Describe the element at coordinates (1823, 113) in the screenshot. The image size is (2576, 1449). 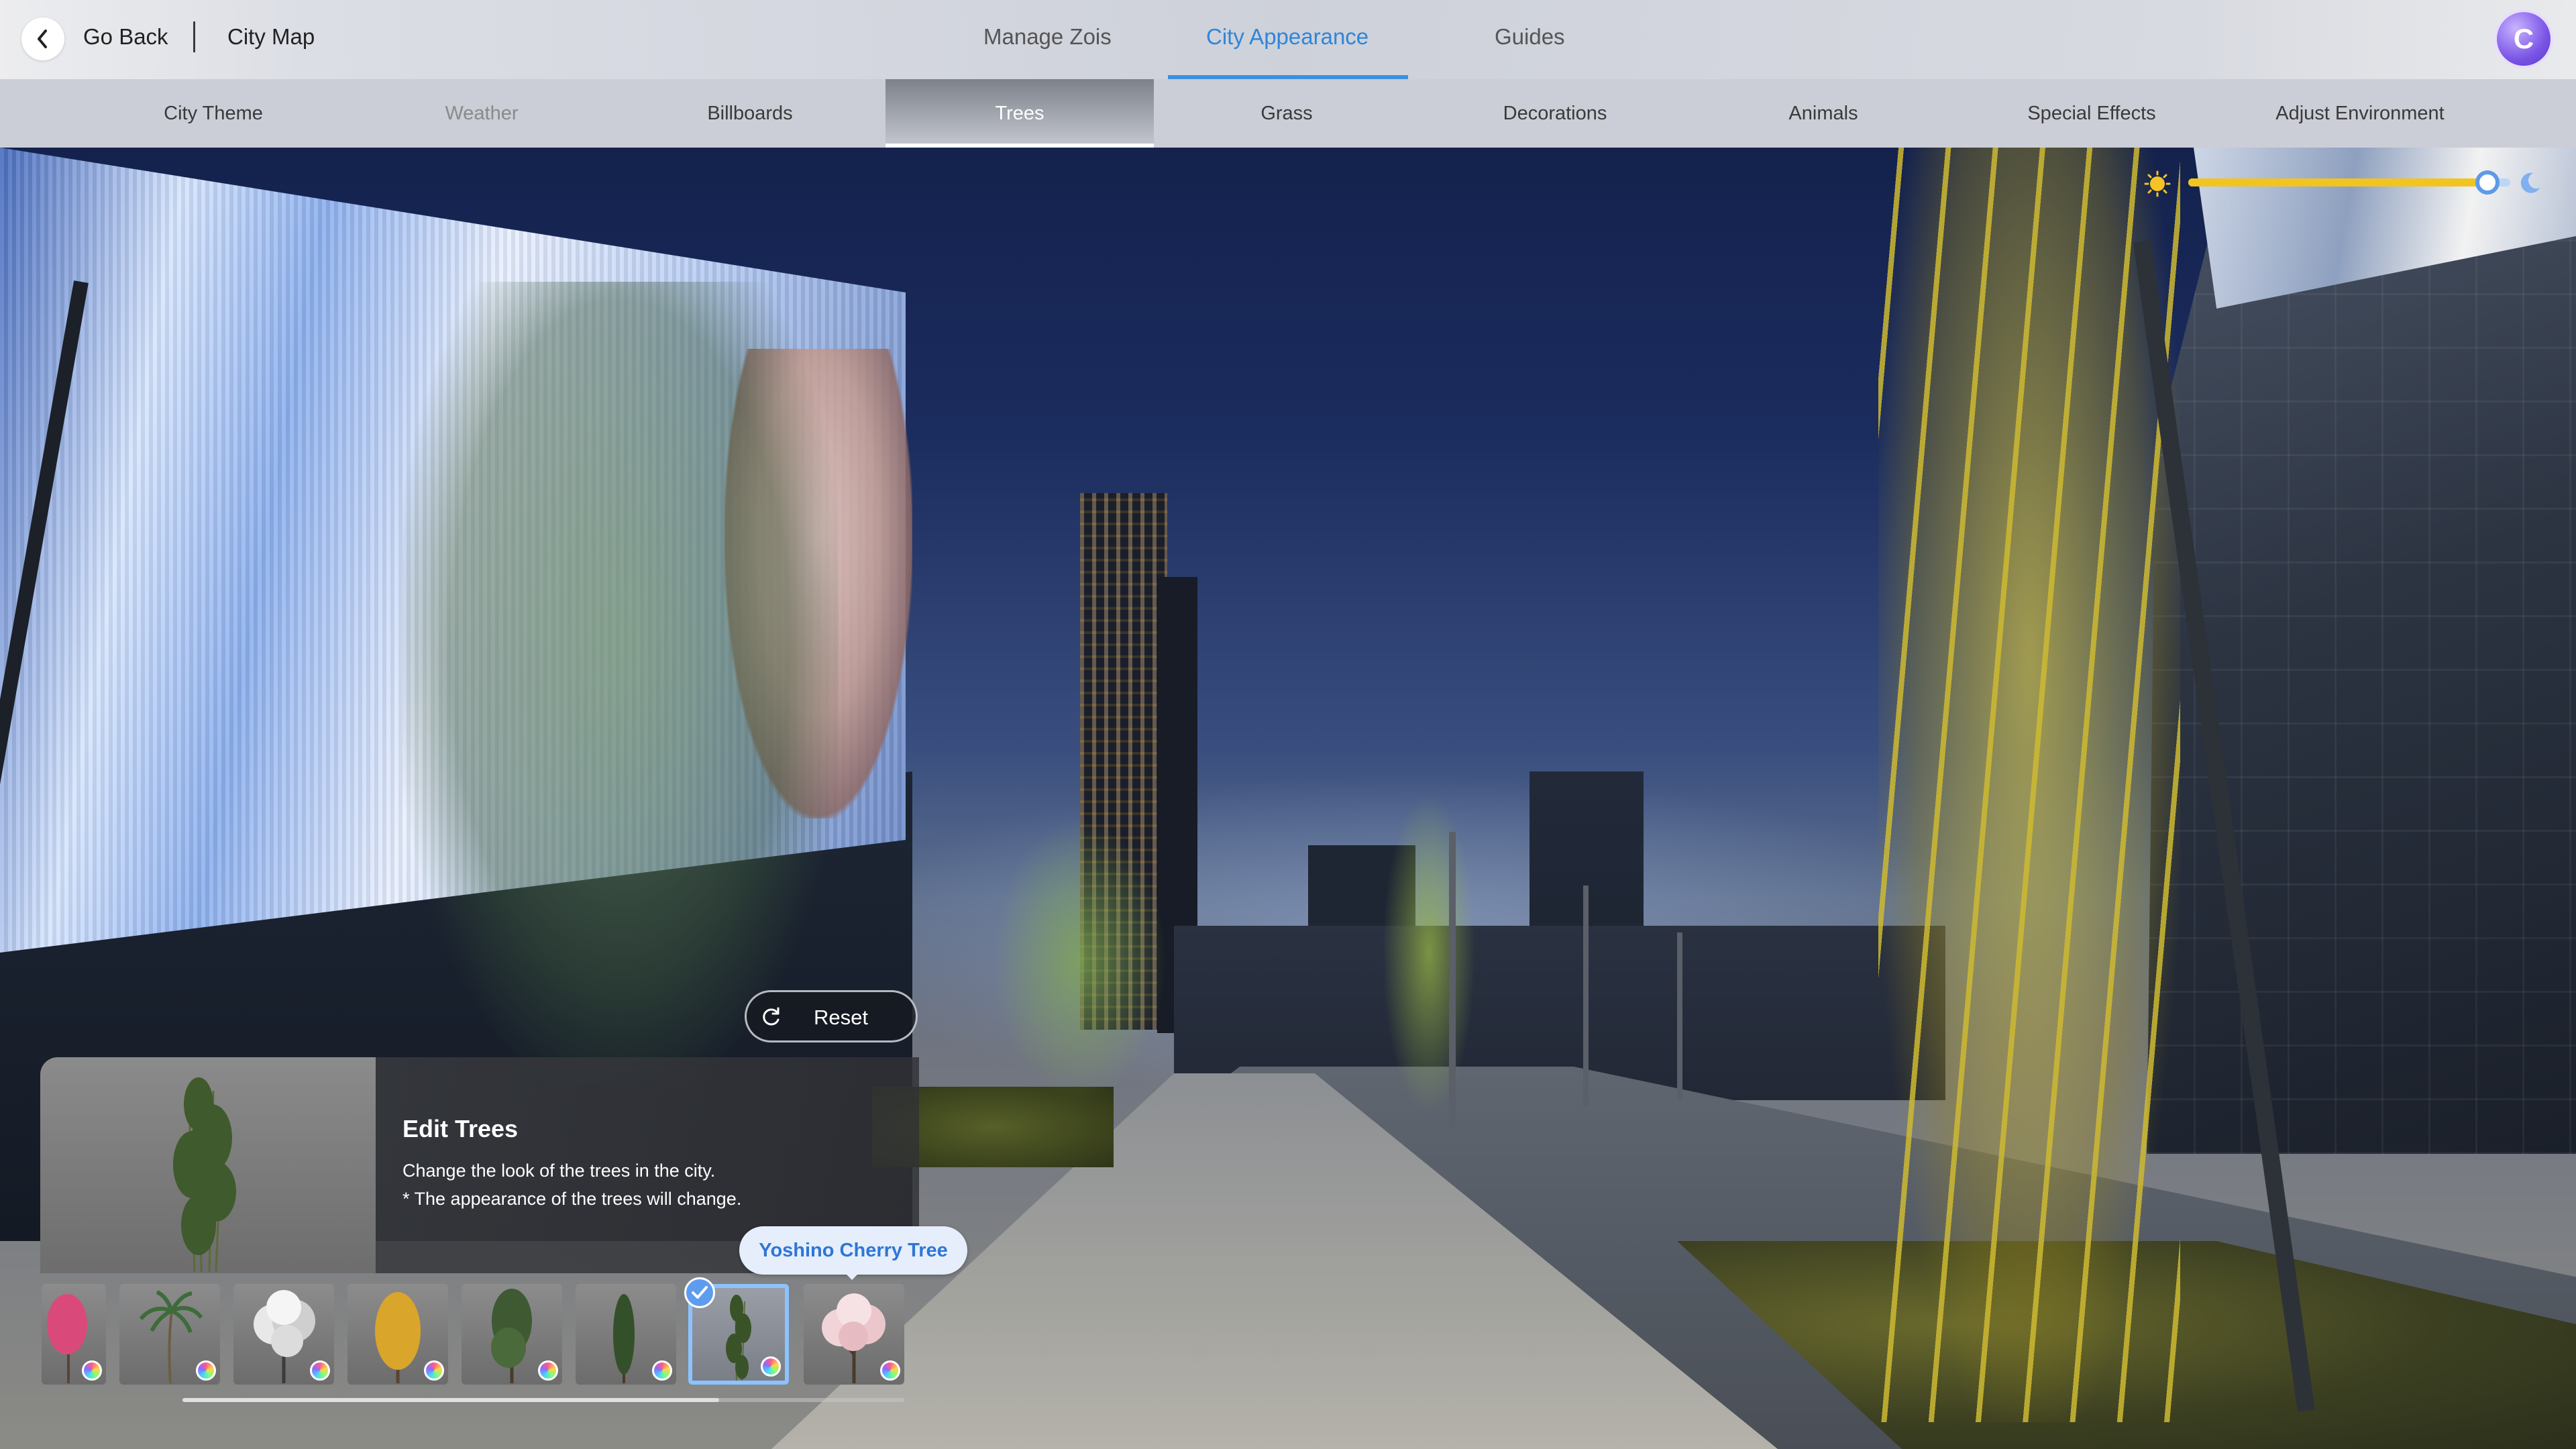
I see `subtab-animals: Animals` at that location.